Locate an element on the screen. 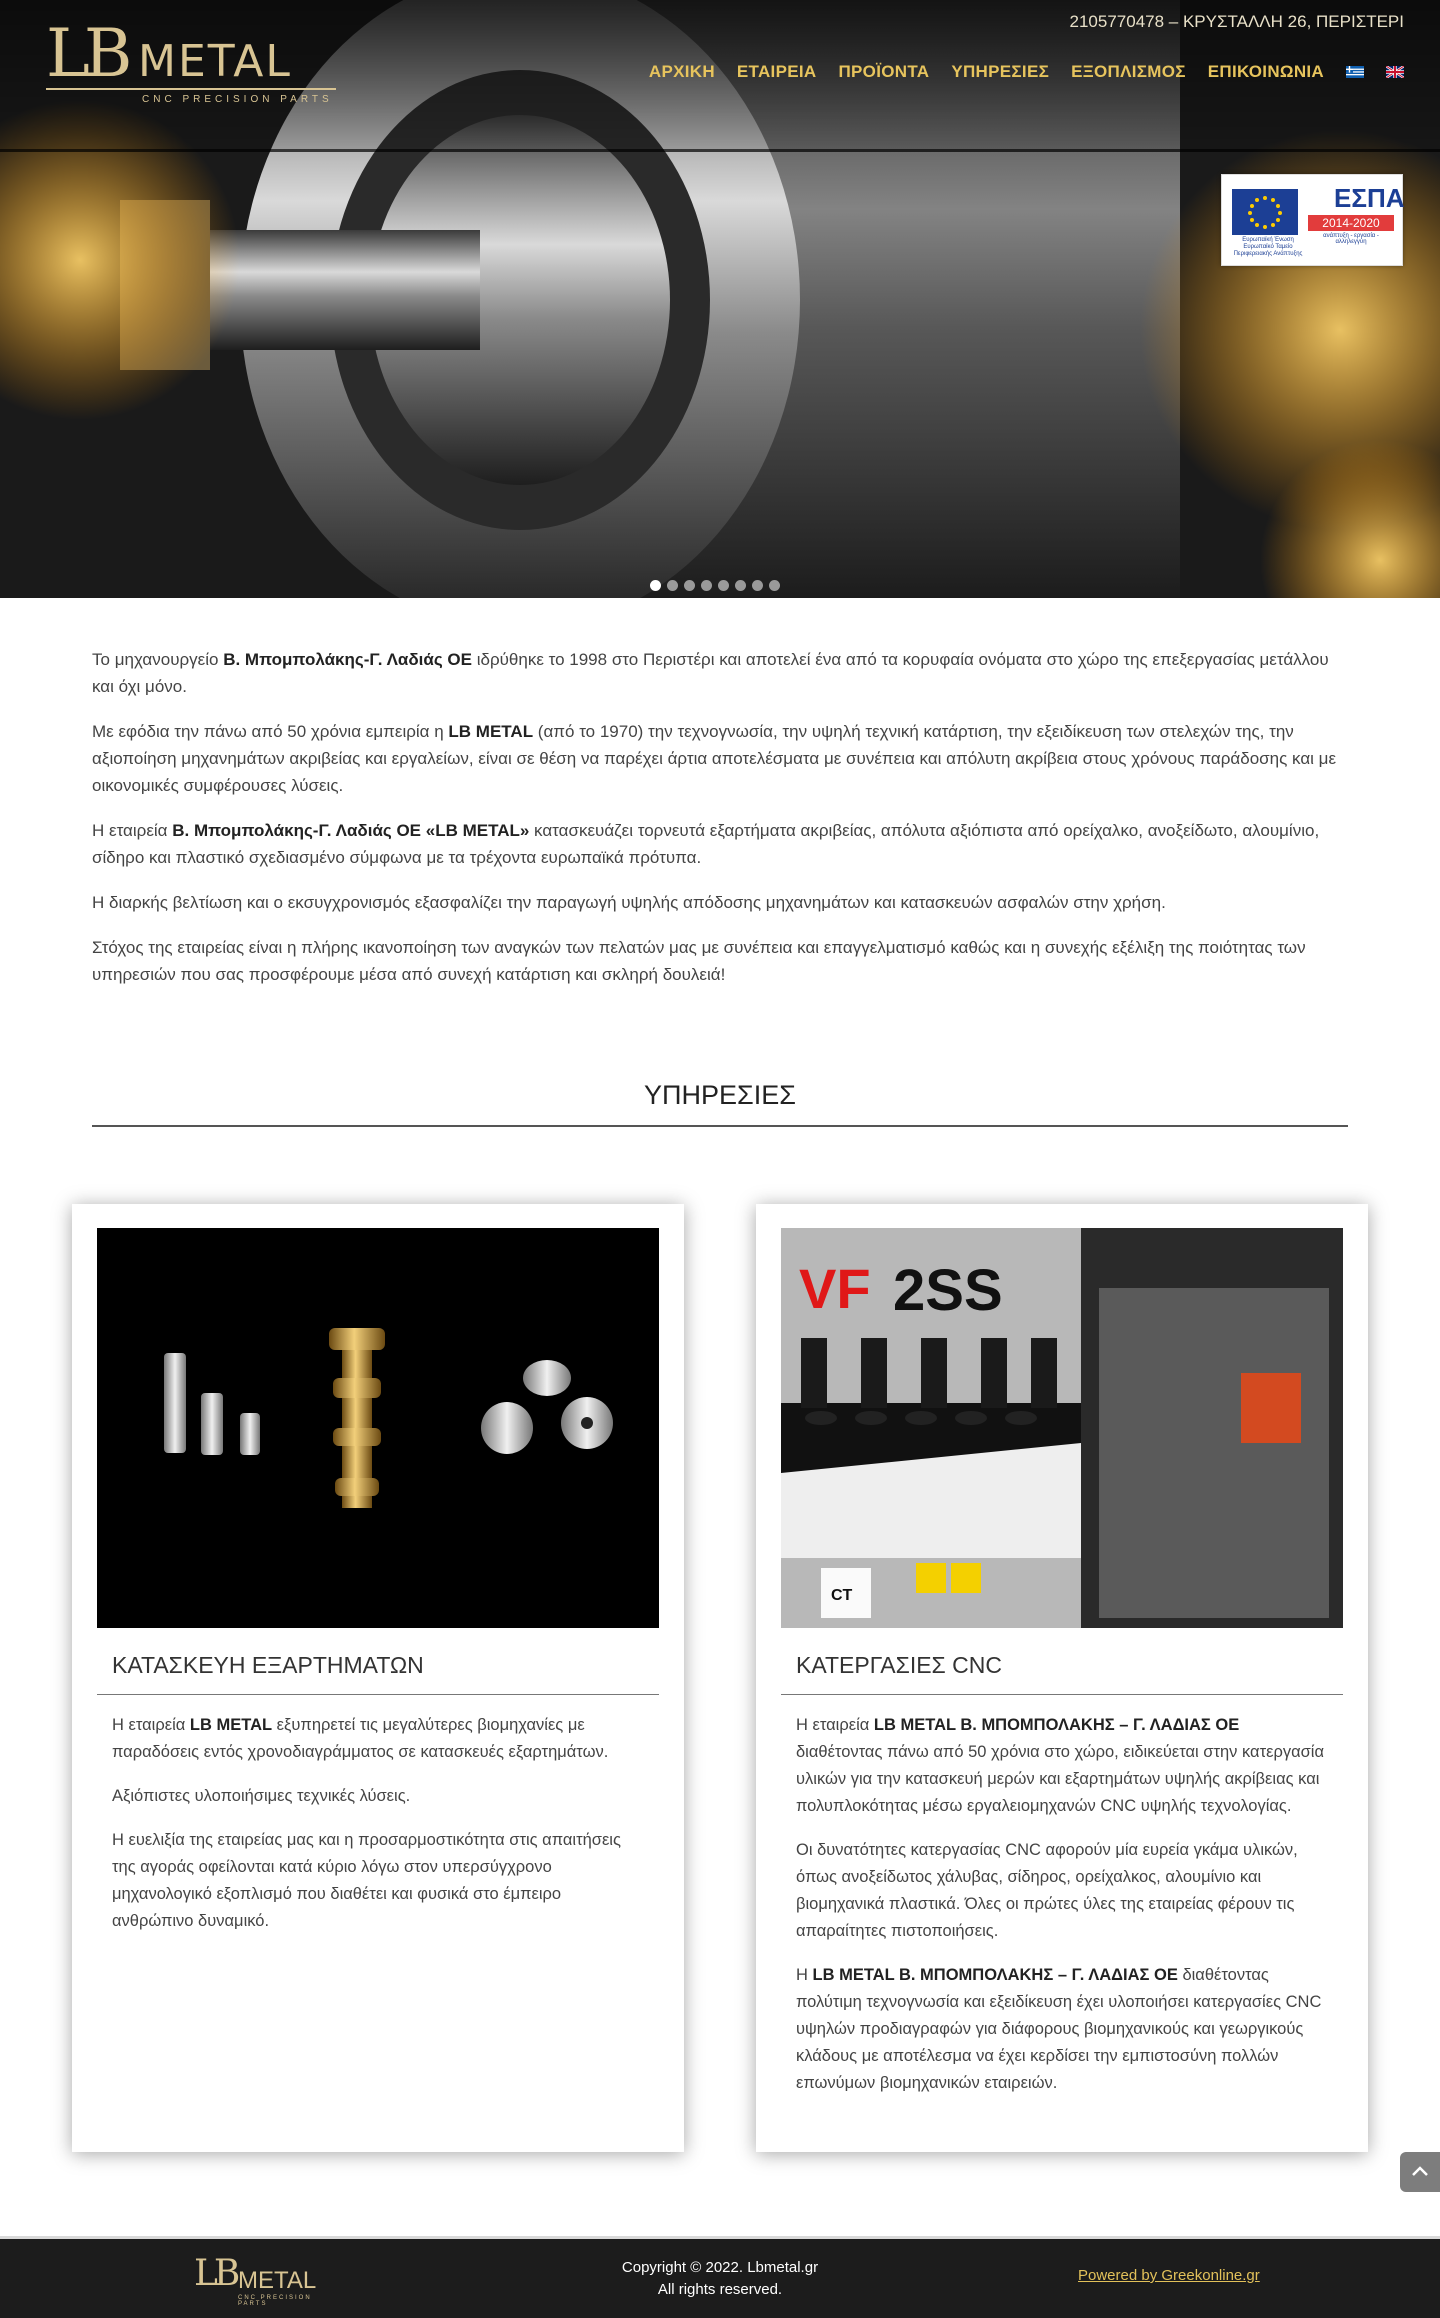  en-flag-icon is located at coordinates (1395, 72).